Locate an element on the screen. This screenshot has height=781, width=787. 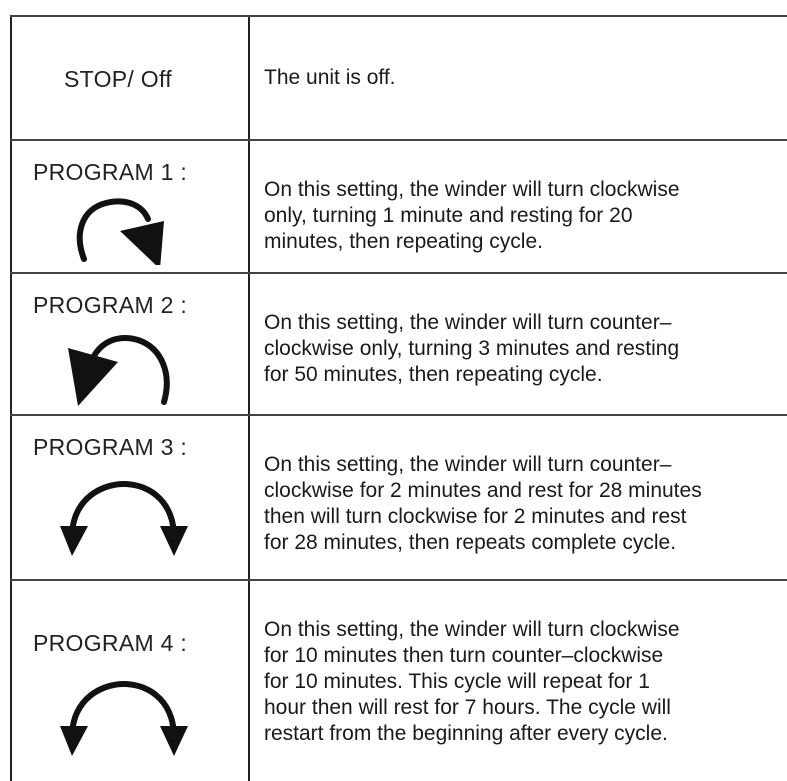
row-label: STOP/ Off is located at coordinates (118, 79).